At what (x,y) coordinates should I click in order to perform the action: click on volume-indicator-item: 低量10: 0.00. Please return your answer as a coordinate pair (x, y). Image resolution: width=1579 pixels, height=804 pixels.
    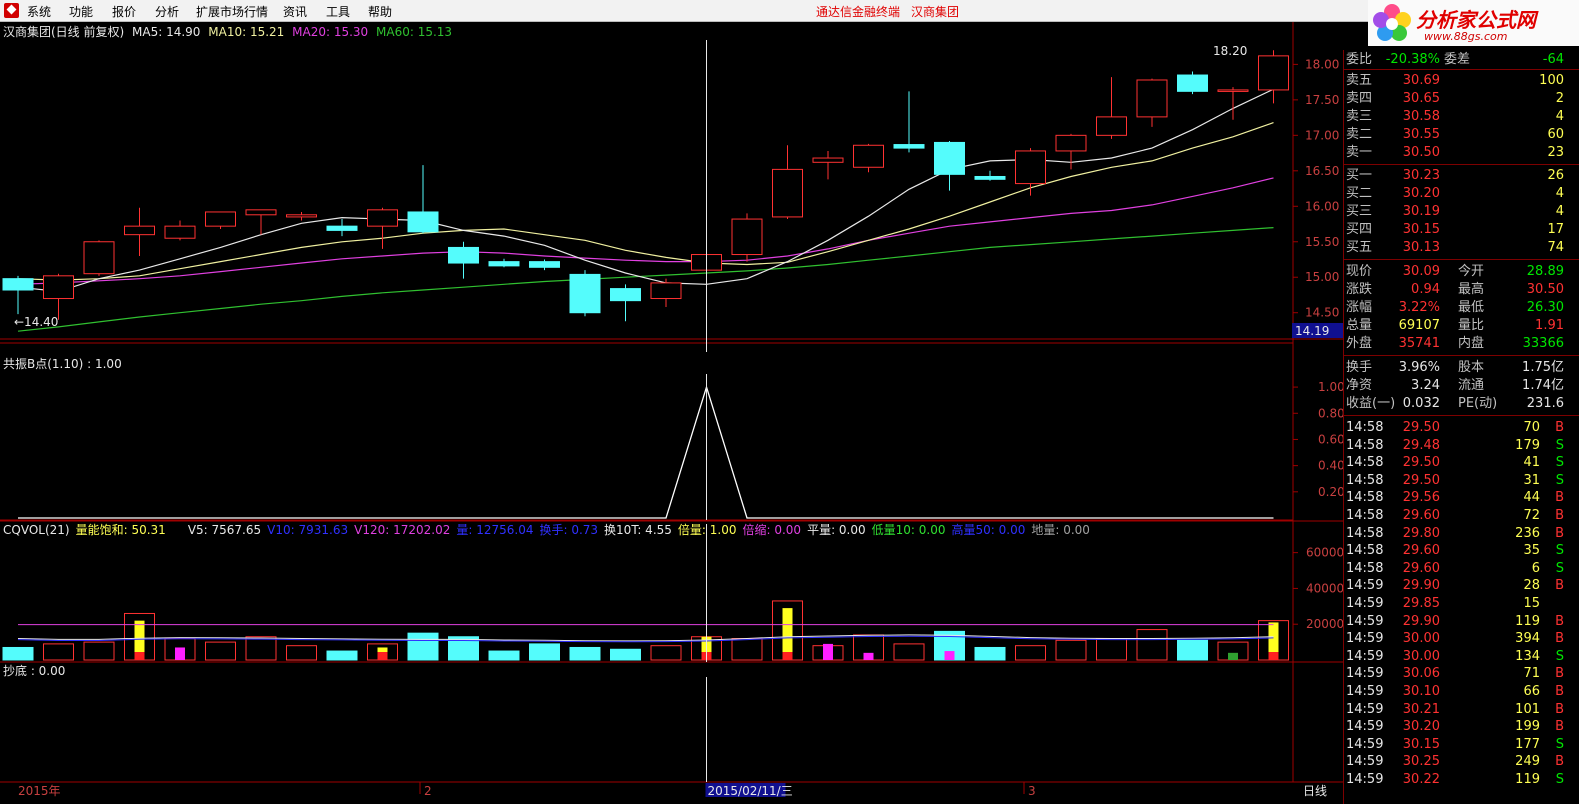
    Looking at the image, I should click on (908, 530).